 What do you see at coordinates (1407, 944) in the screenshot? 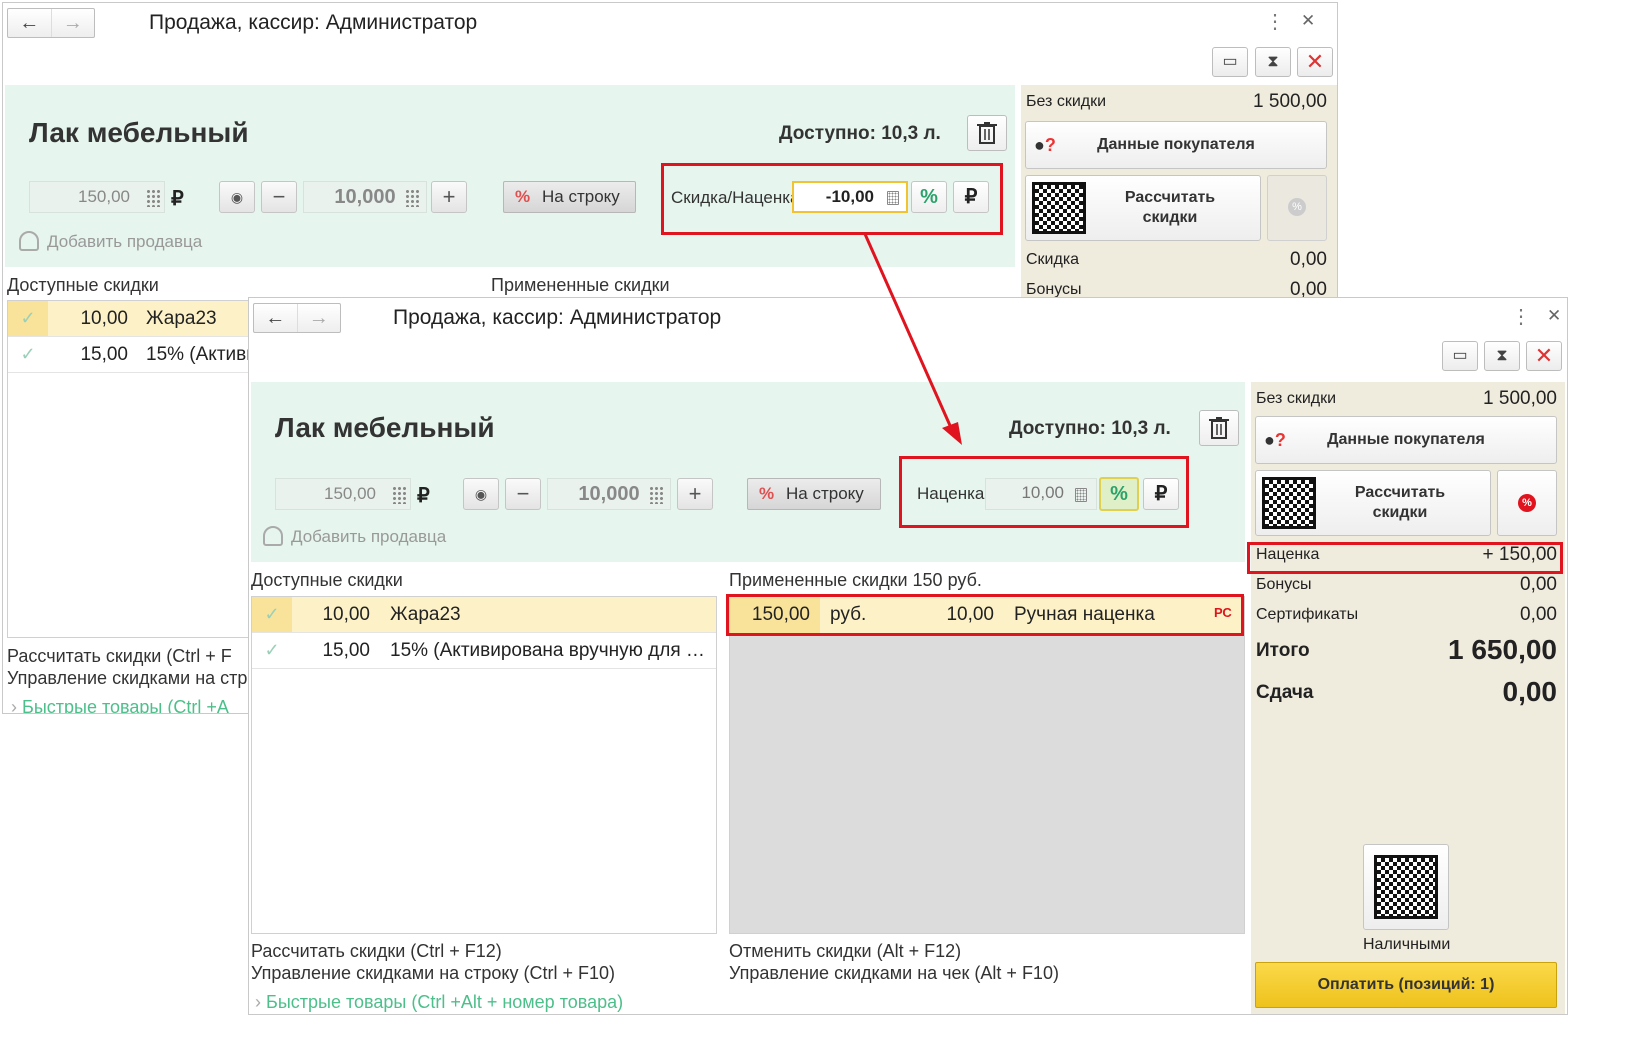
I see `cash-label: Наличными` at bounding box center [1407, 944].